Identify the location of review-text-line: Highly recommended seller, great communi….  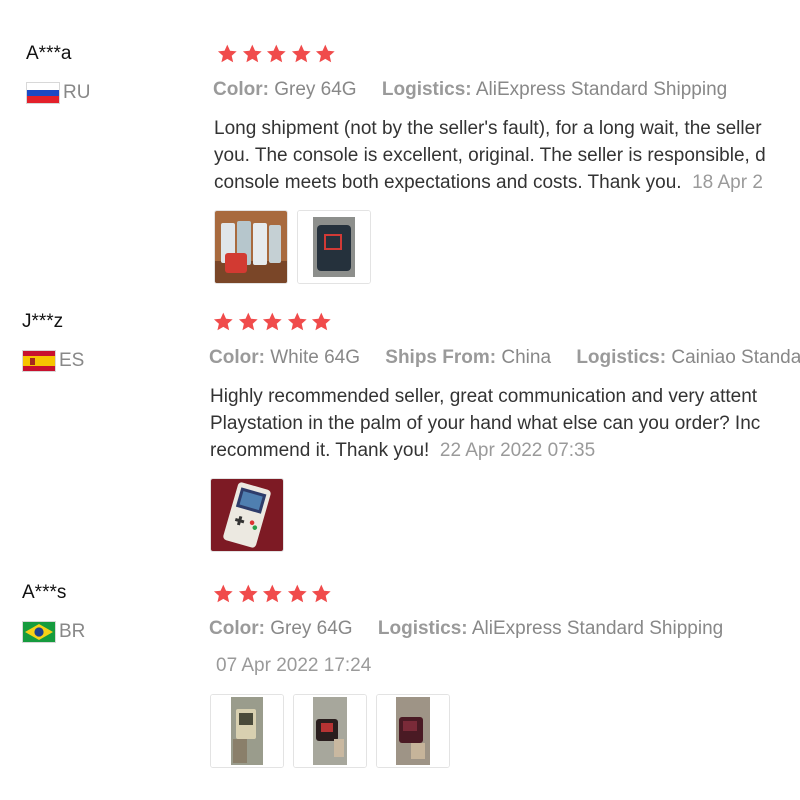
(484, 396).